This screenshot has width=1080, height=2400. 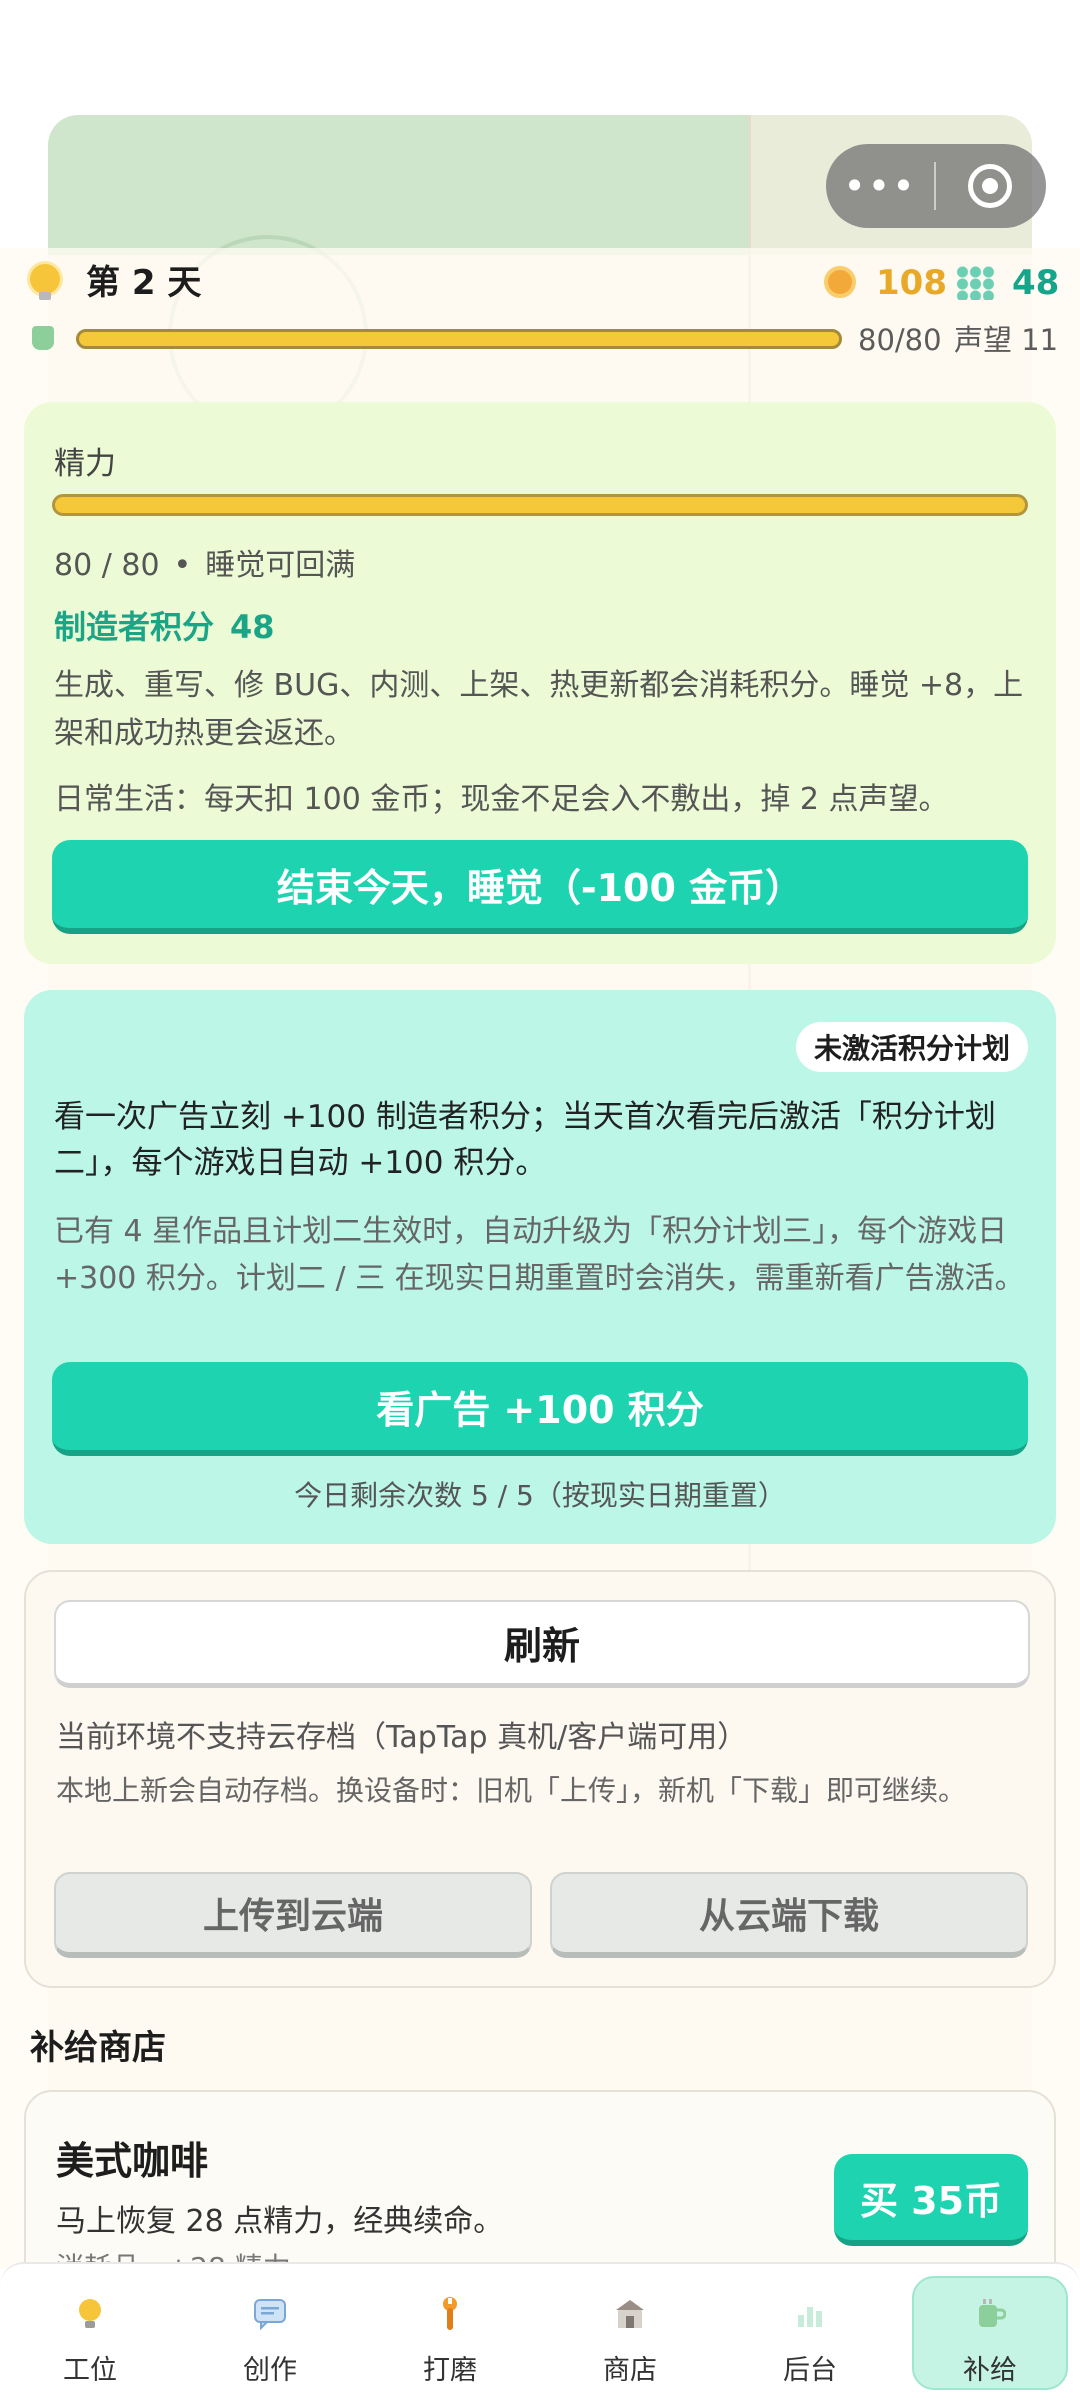 What do you see at coordinates (630, 2314) in the screenshot?
I see `store-icon` at bounding box center [630, 2314].